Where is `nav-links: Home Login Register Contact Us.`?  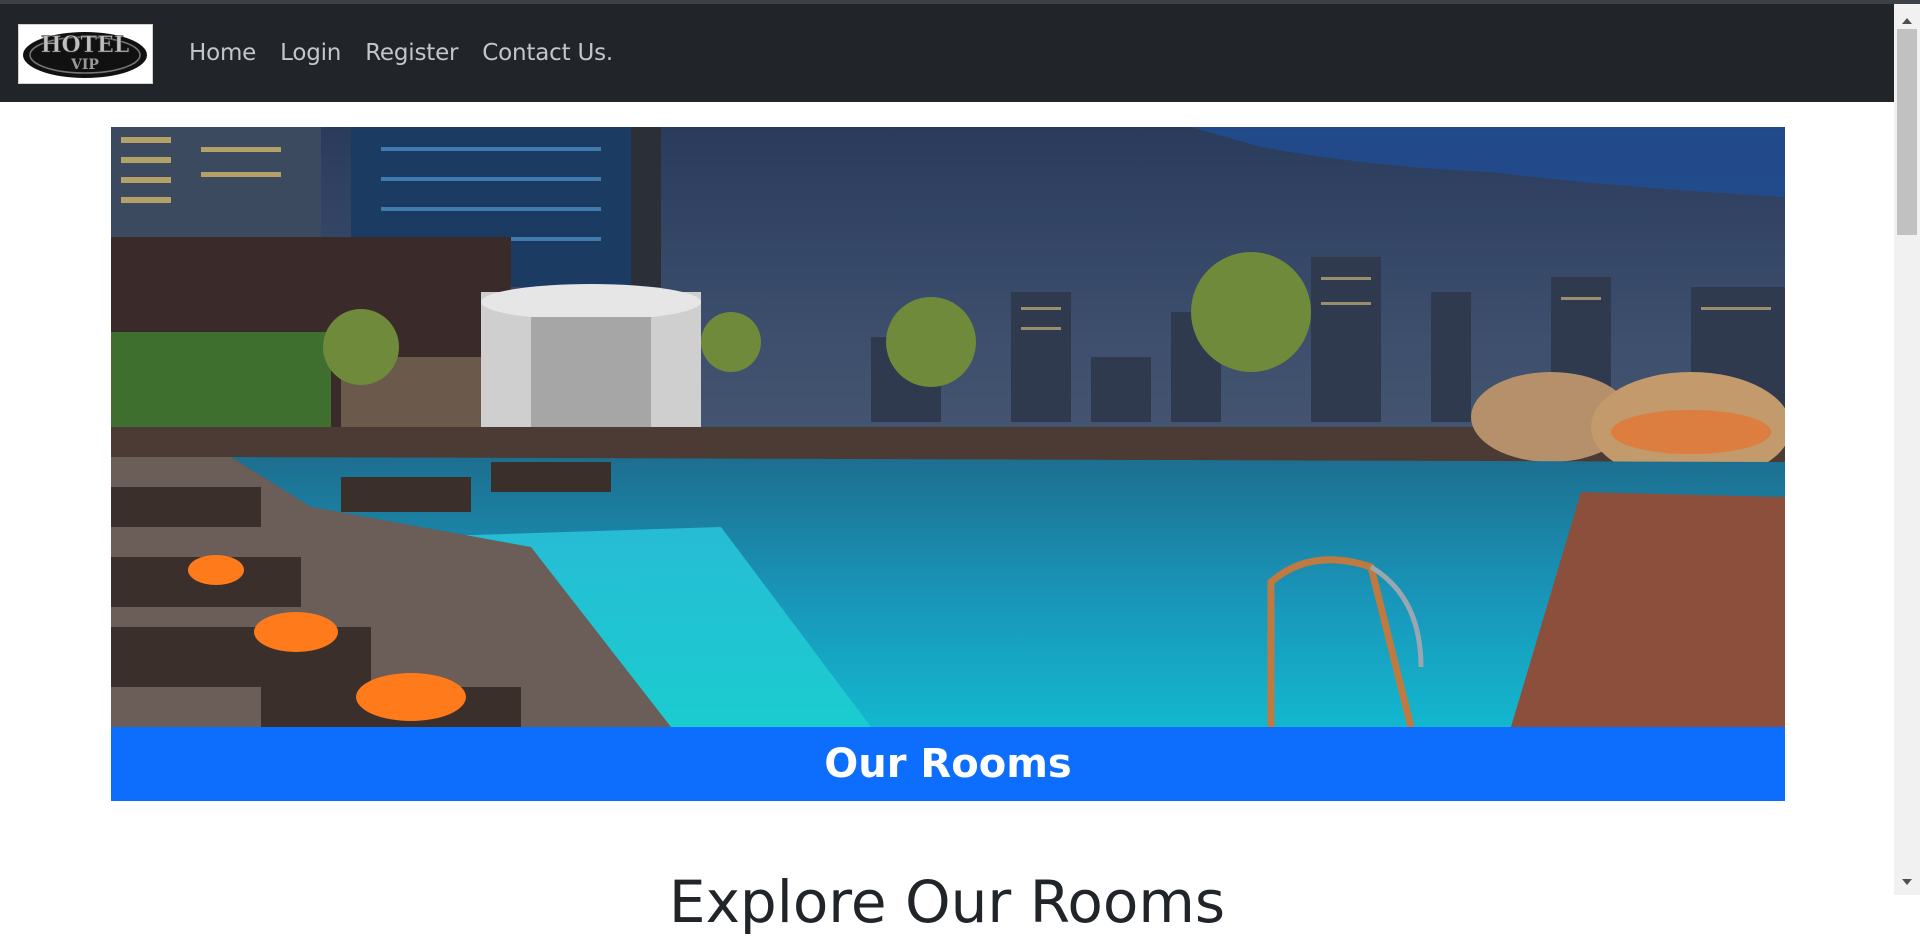 nav-links: Home Login Register Contact Us. is located at coordinates (413, 53).